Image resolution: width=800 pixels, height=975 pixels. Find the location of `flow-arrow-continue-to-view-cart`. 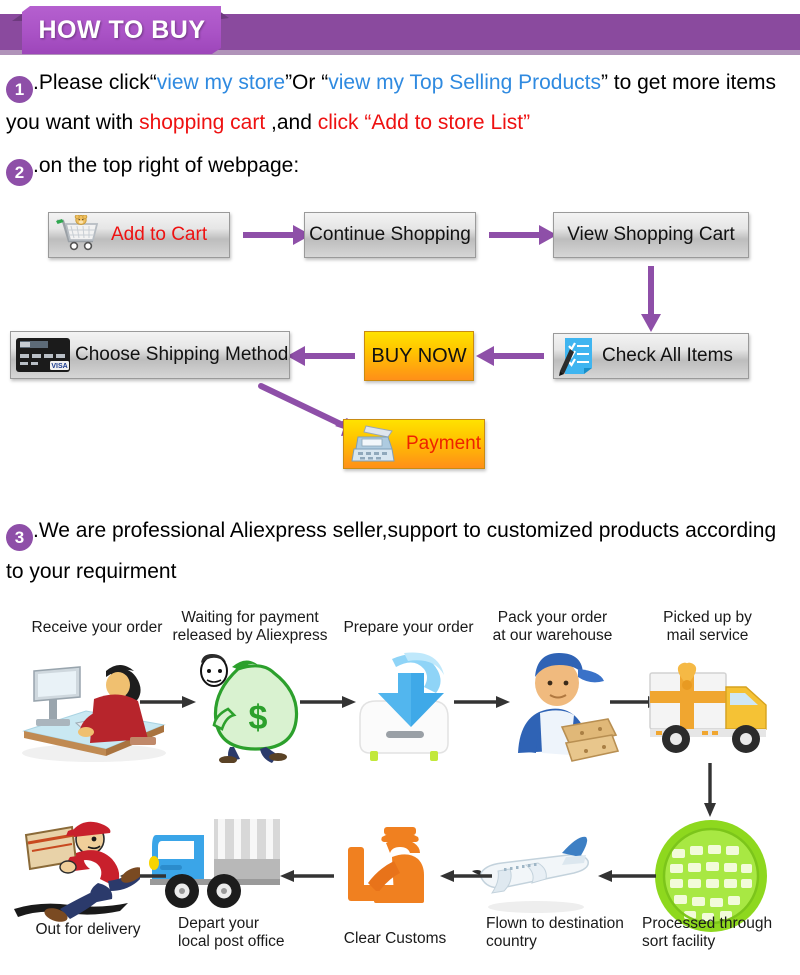

flow-arrow-continue-to-view-cart is located at coordinates (523, 235).